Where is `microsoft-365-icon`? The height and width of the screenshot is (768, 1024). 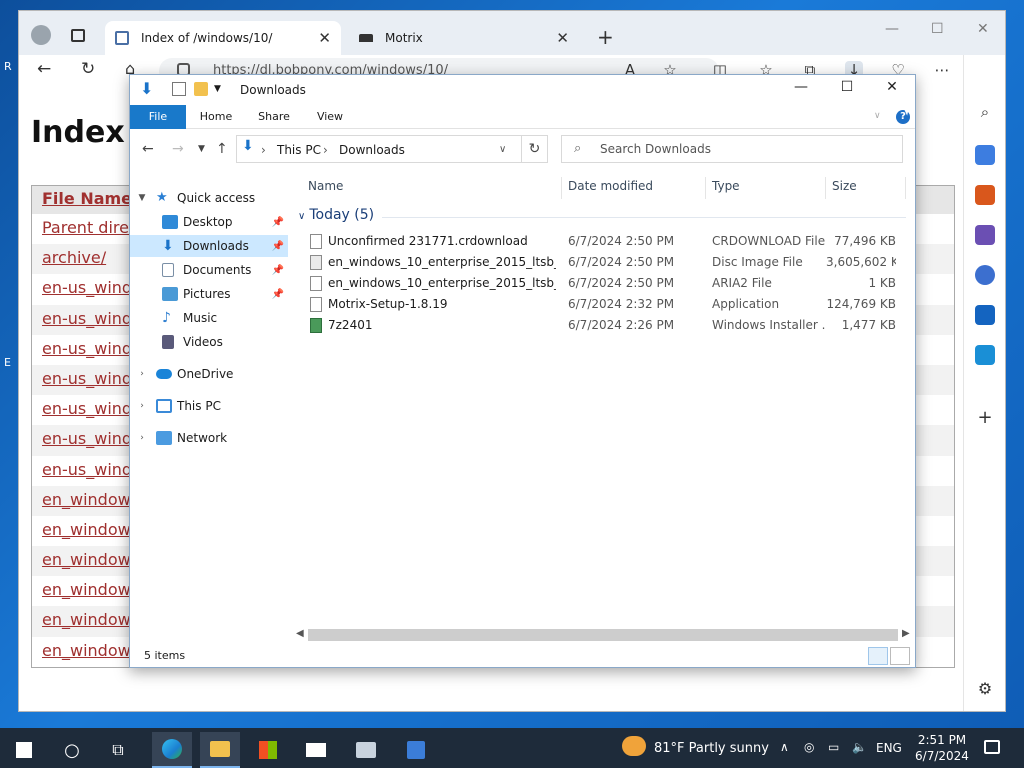 microsoft-365-icon is located at coordinates (985, 275).